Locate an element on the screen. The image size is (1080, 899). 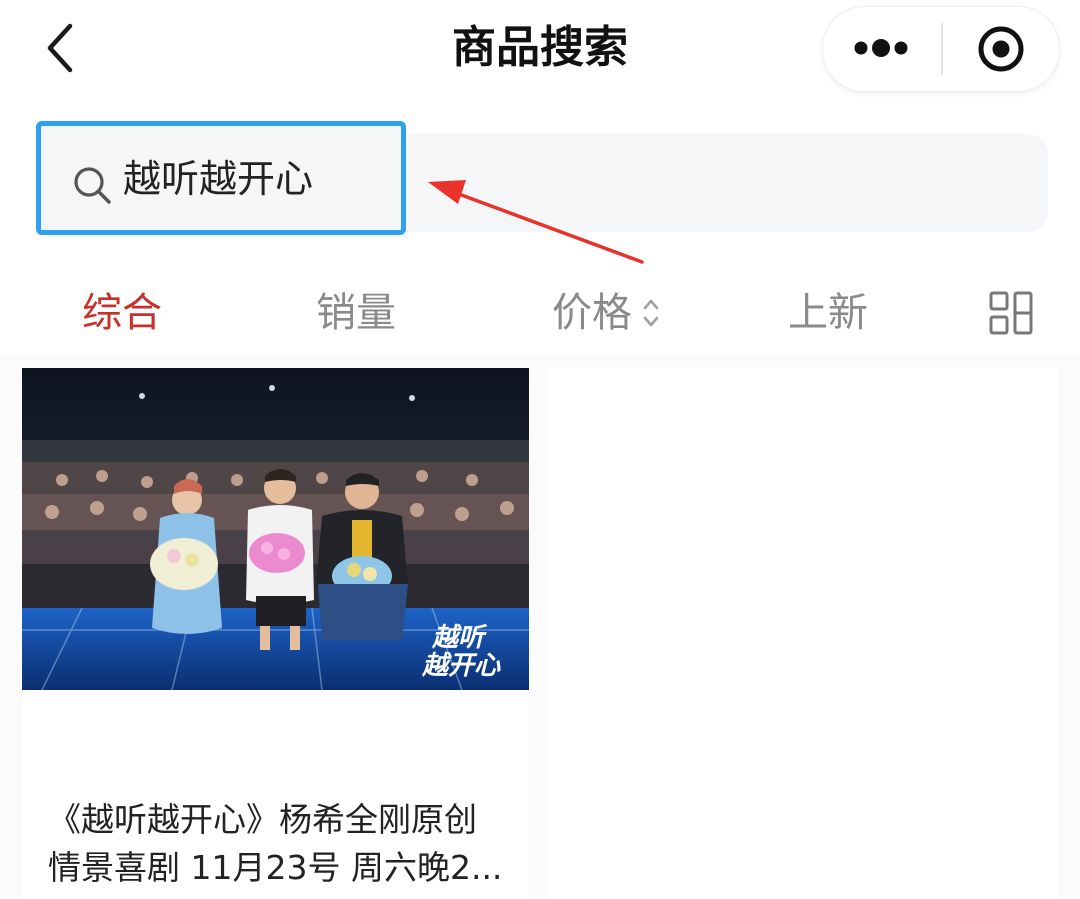
more-button is located at coordinates (882, 49).